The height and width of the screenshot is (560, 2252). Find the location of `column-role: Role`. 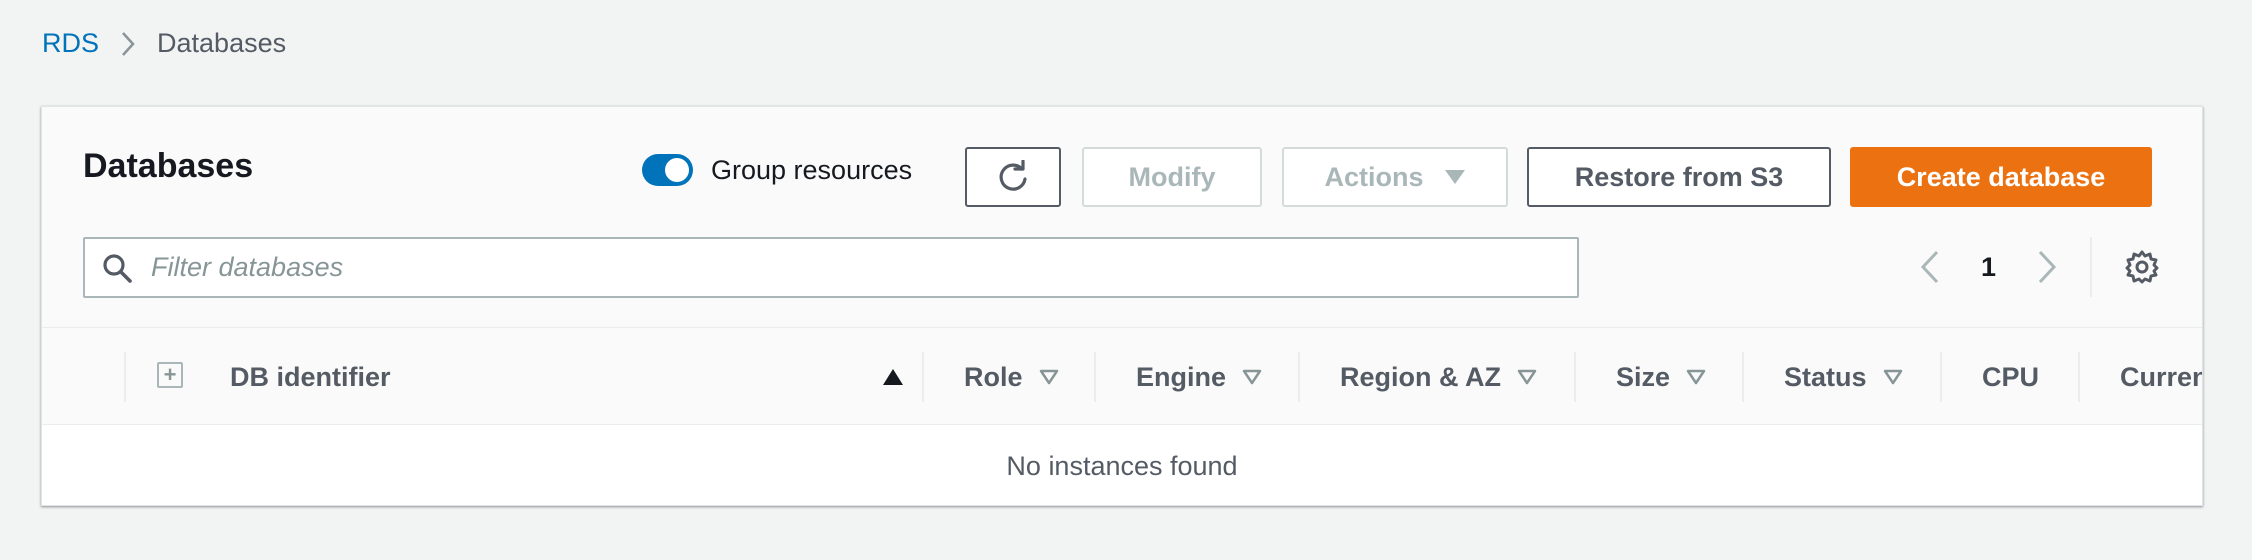

column-role: Role is located at coordinates (1011, 377).